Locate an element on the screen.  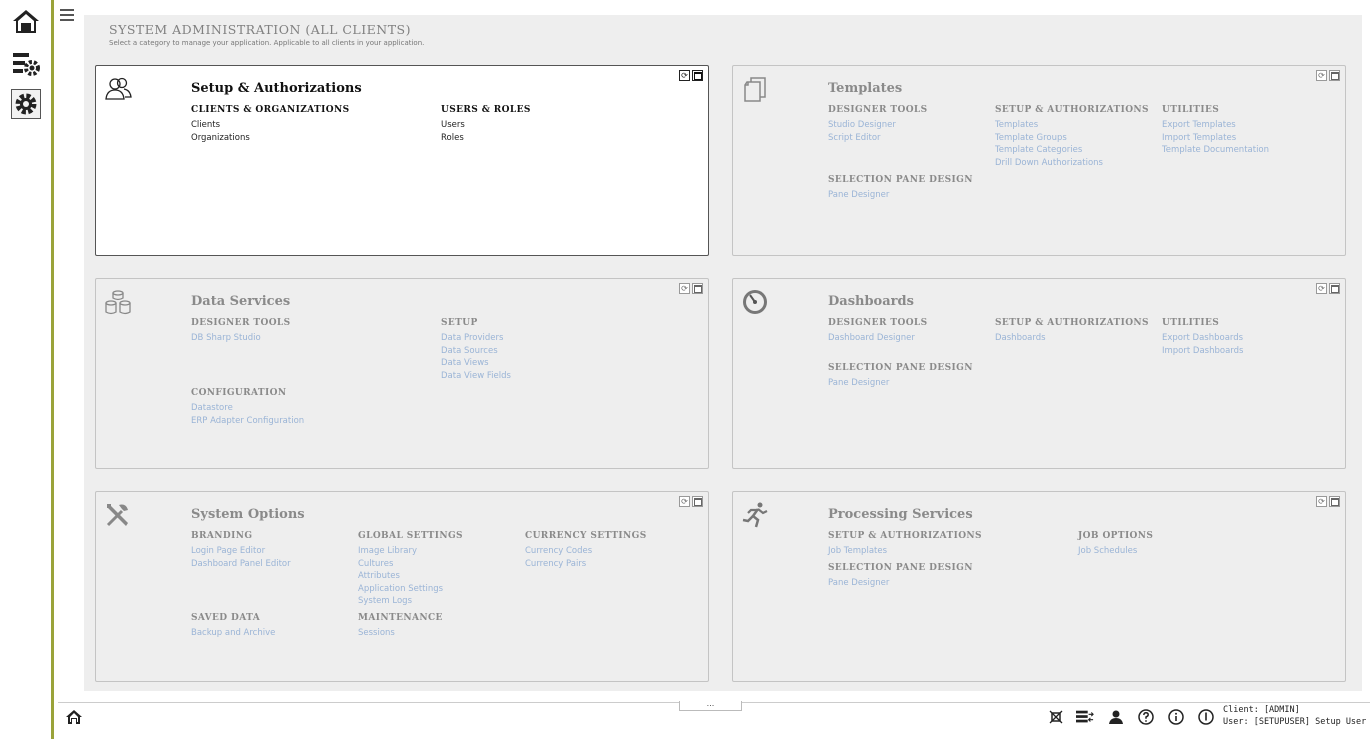
link-image-library: Image Library is located at coordinates (410, 551).